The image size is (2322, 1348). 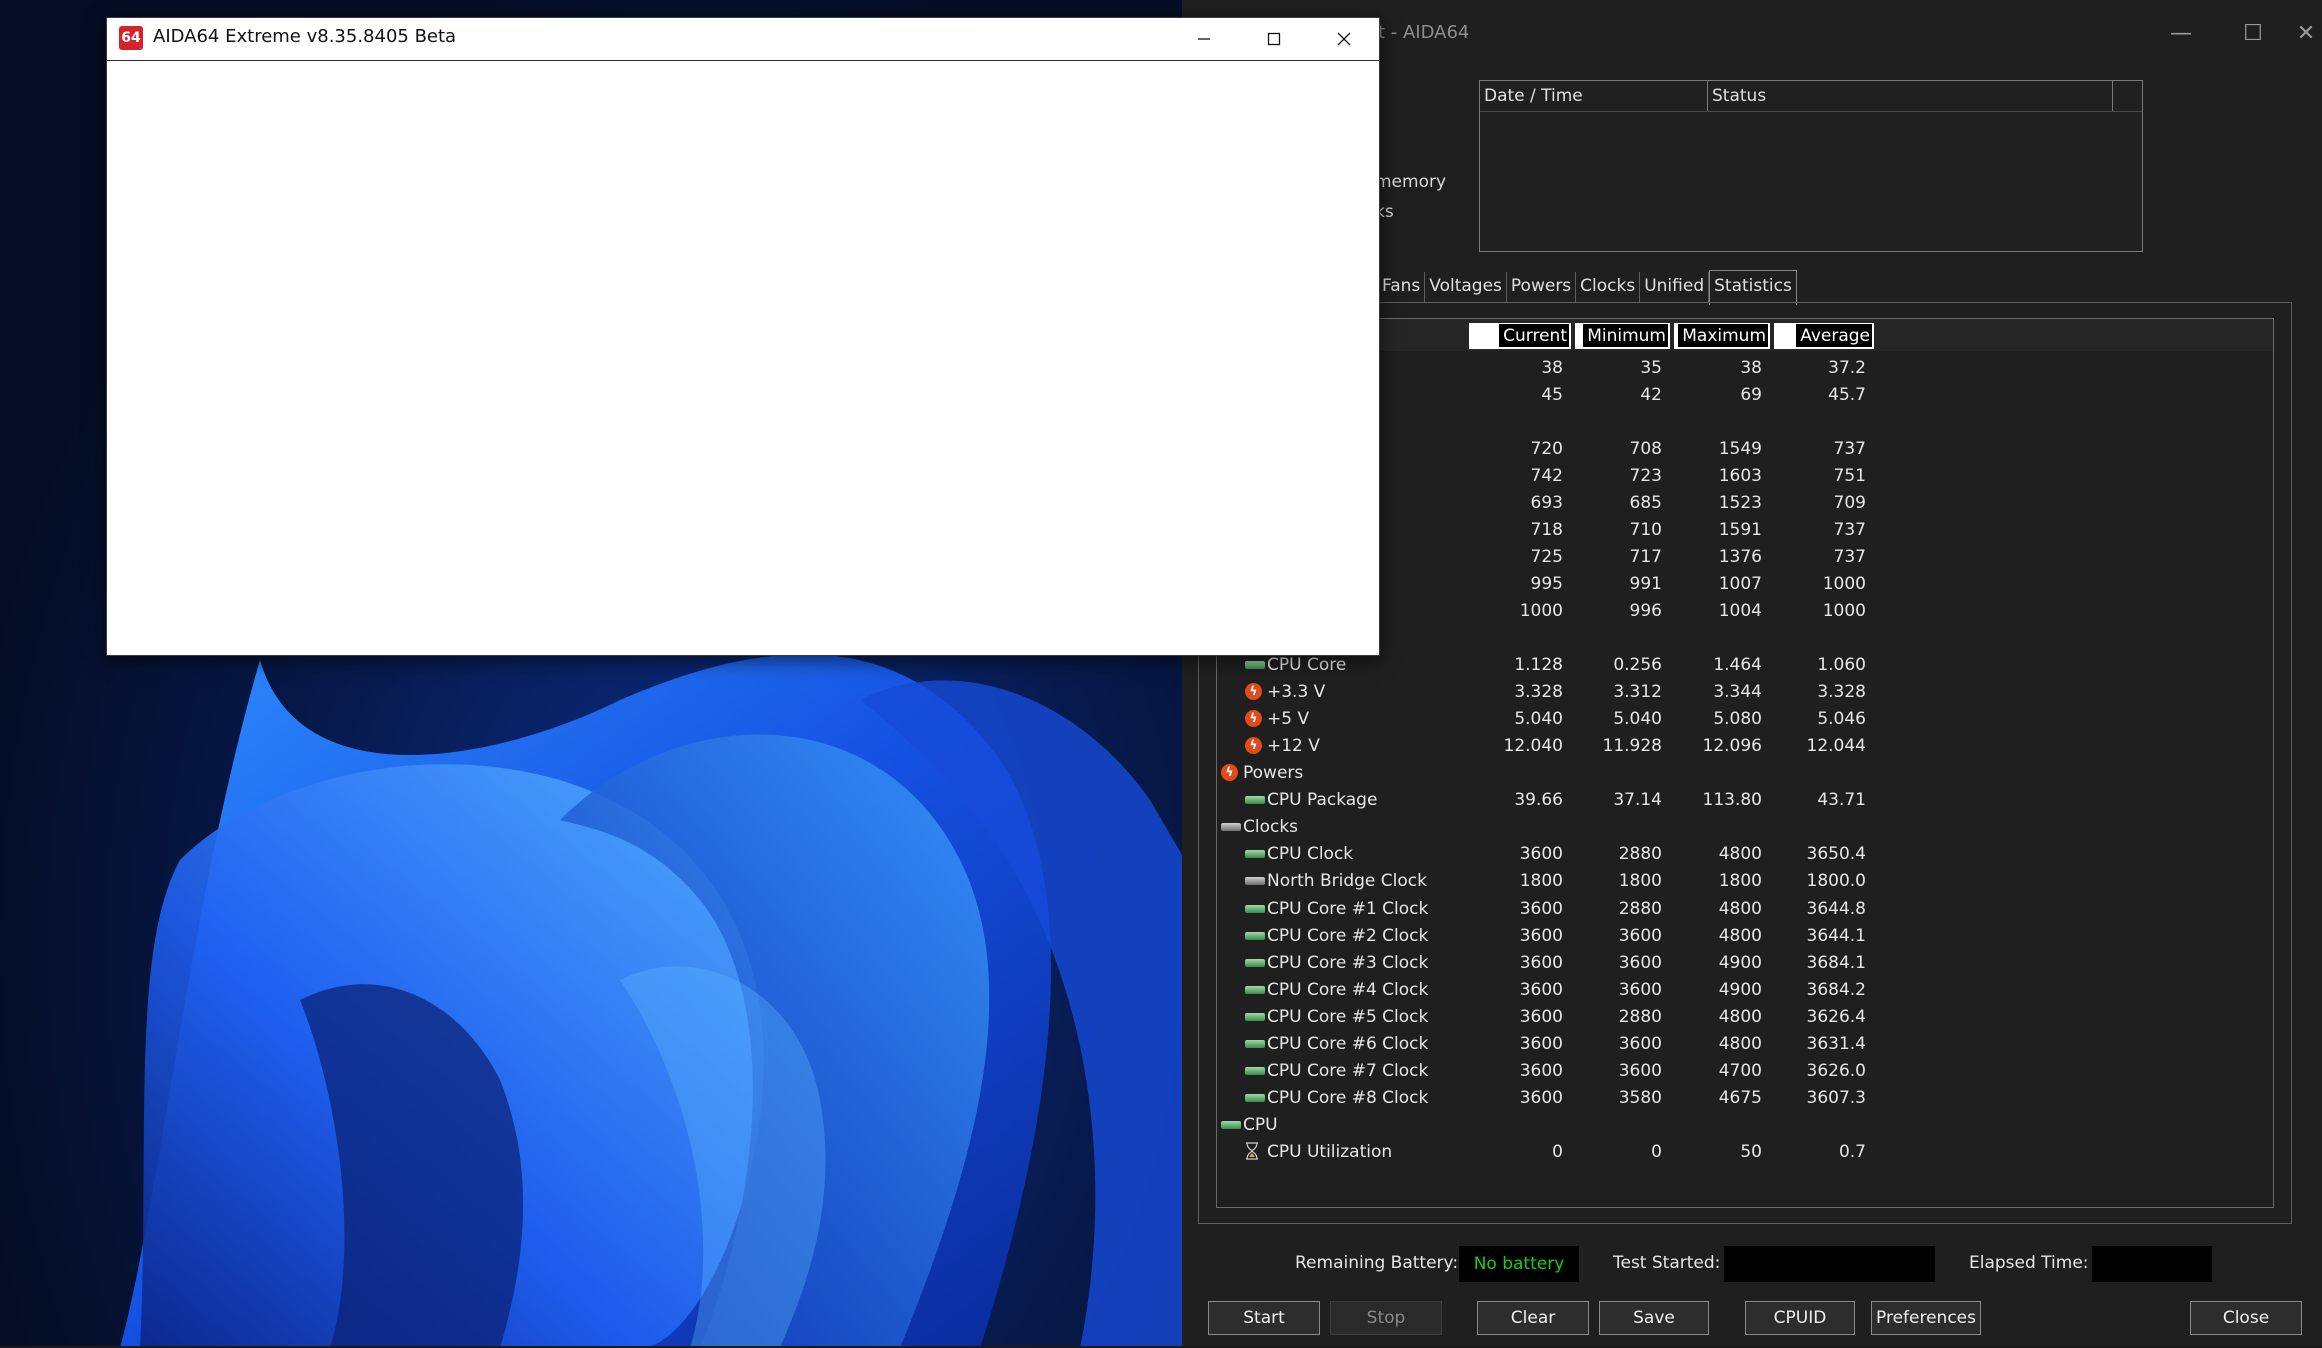 I want to click on average-value: 709, so click(x=1849, y=502).